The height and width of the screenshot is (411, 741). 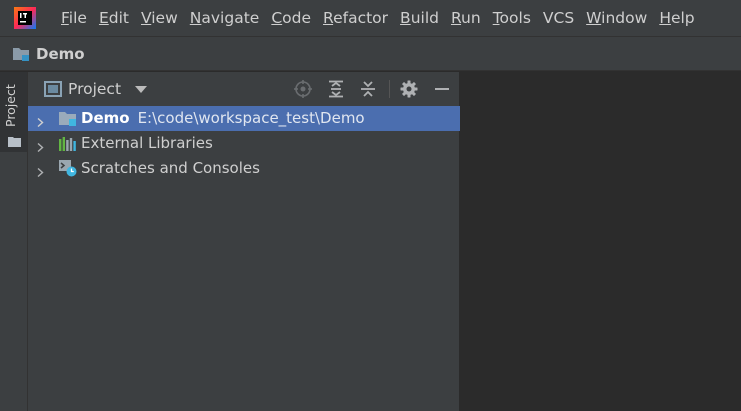 What do you see at coordinates (65, 18) in the screenshot?
I see `menu-file-mnemonic: F` at bounding box center [65, 18].